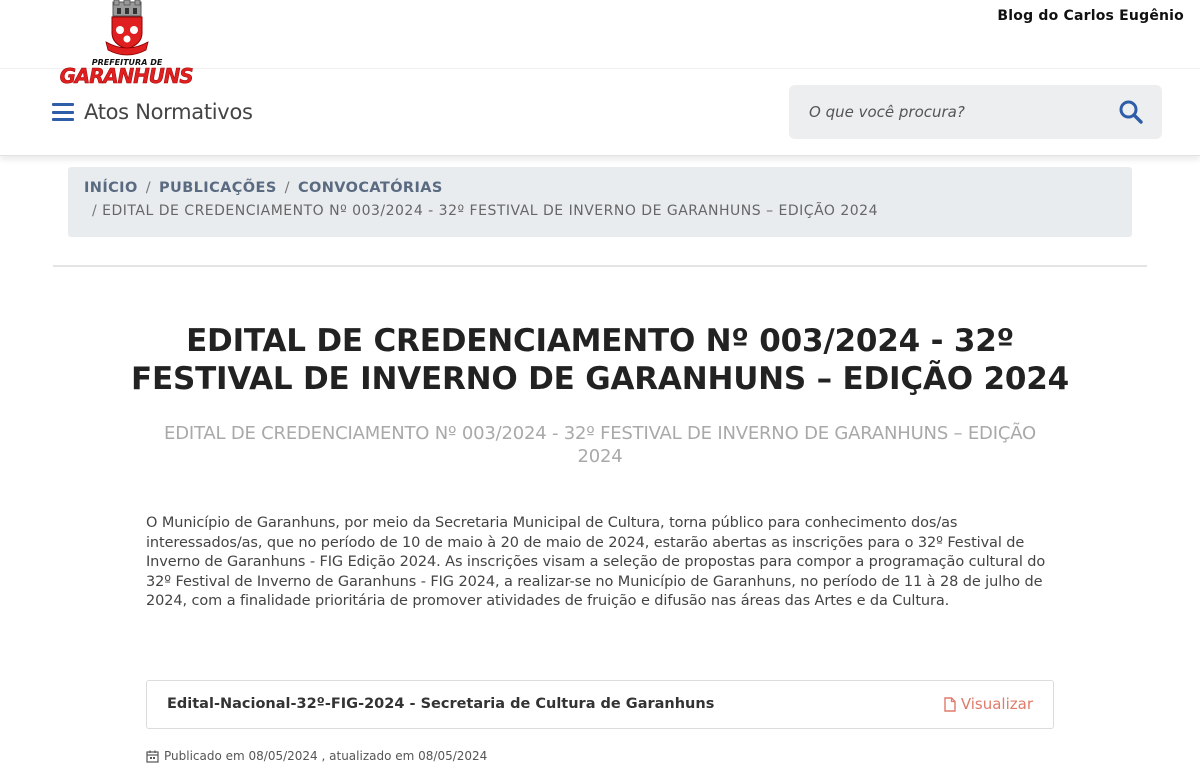  I want to click on file-icon, so click(950, 704).